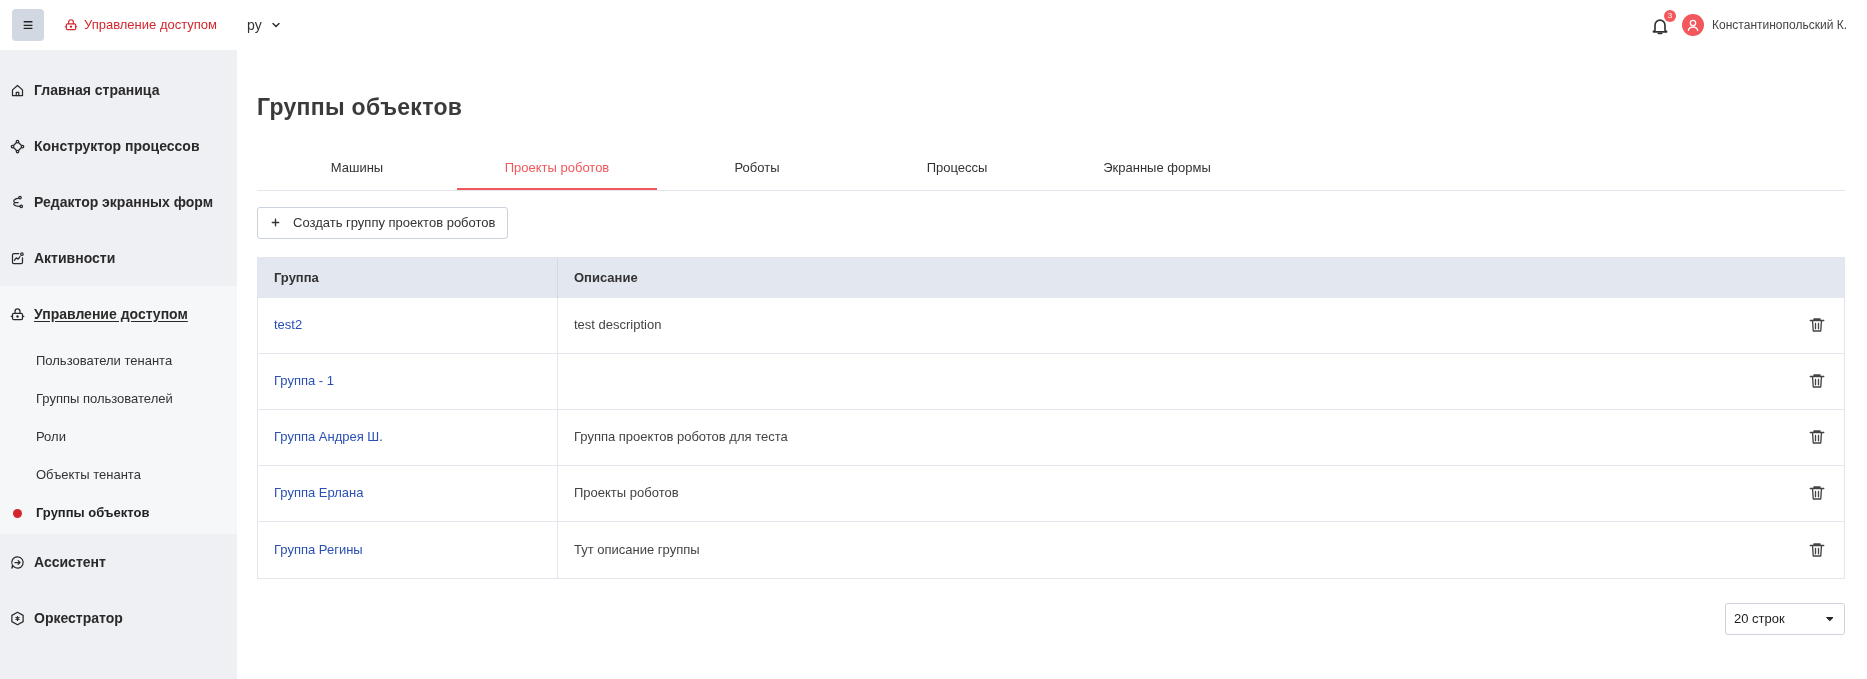 The image size is (1867, 679). What do you see at coordinates (1670, 16) in the screenshot?
I see `notification-badge: 3` at bounding box center [1670, 16].